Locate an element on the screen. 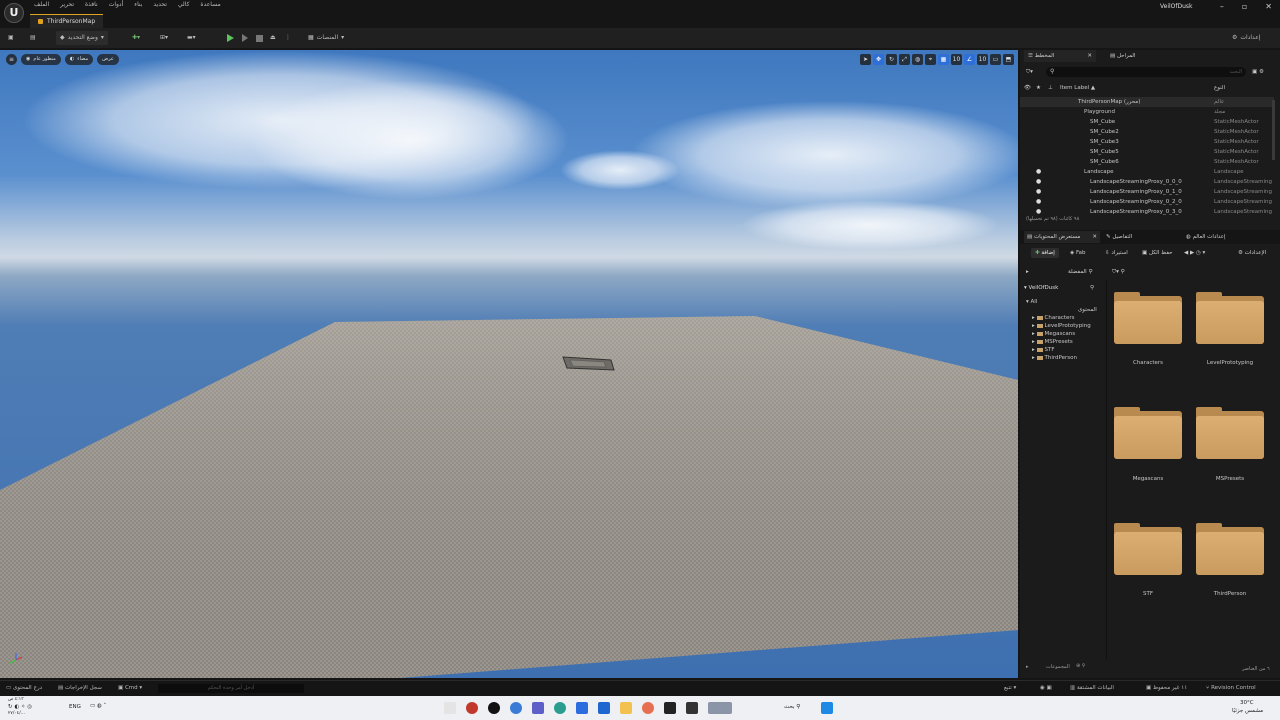 This screenshot has width=1280, height=720. outliner-row: Playground مجلد is located at coordinates (1147, 112).